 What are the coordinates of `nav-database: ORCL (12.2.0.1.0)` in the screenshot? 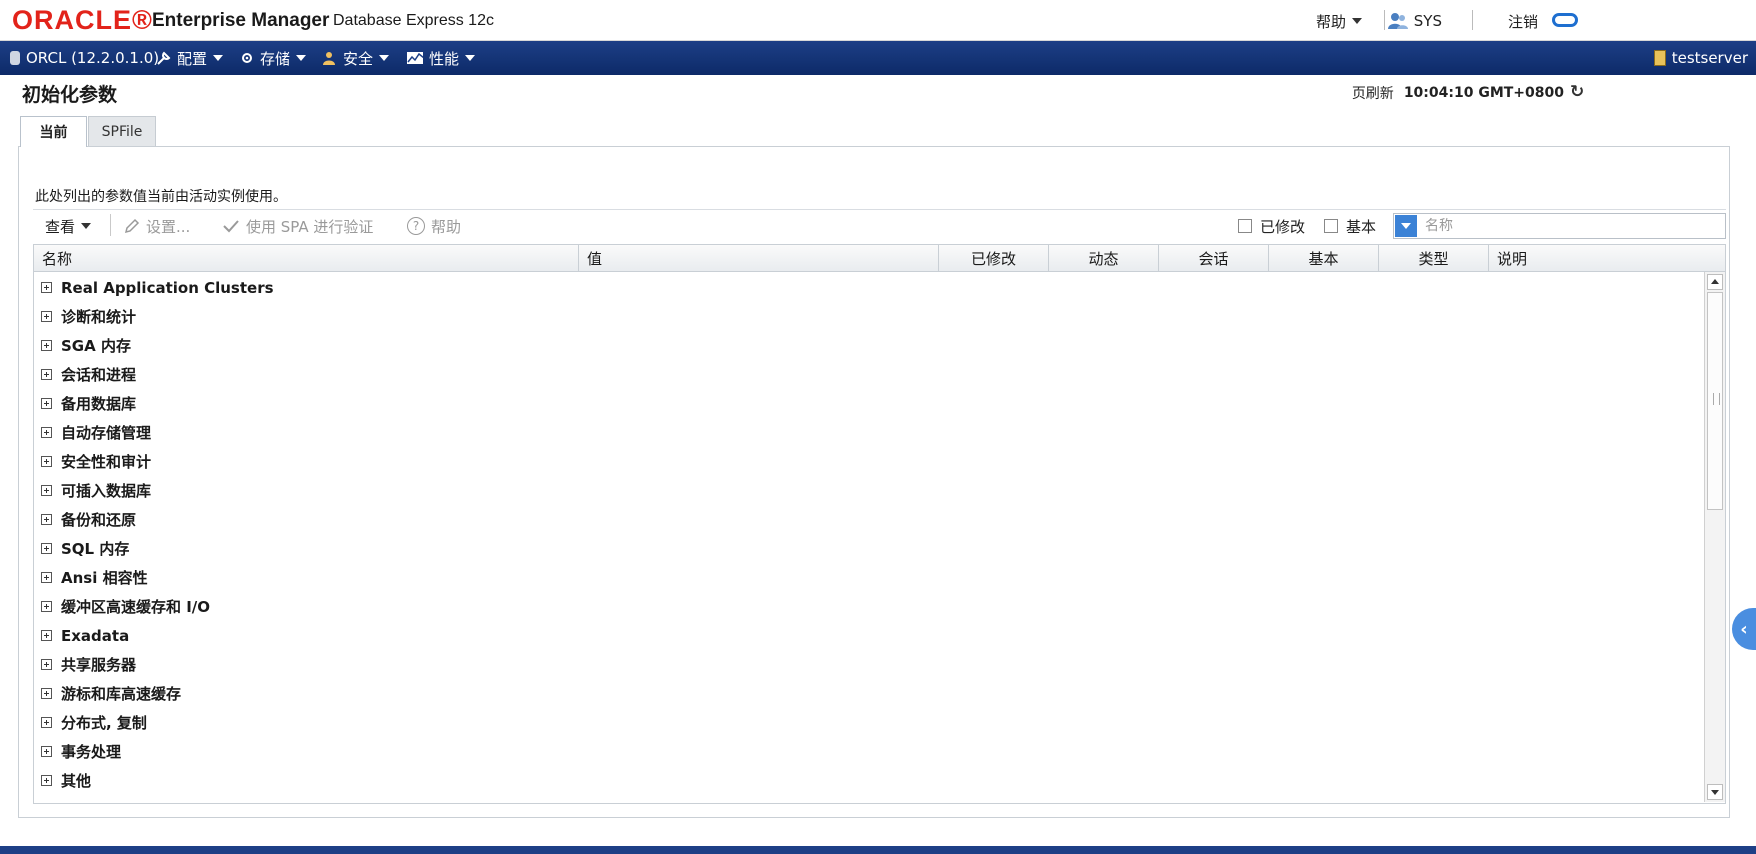 It's located at (84, 58).